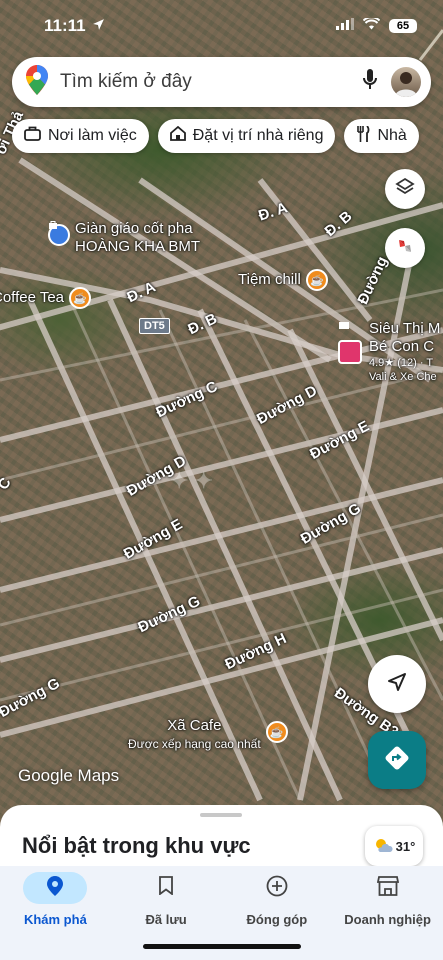 The width and height of the screenshot is (443, 960). Describe the element at coordinates (32, 136) in the screenshot. I see `briefcase-icon` at that location.